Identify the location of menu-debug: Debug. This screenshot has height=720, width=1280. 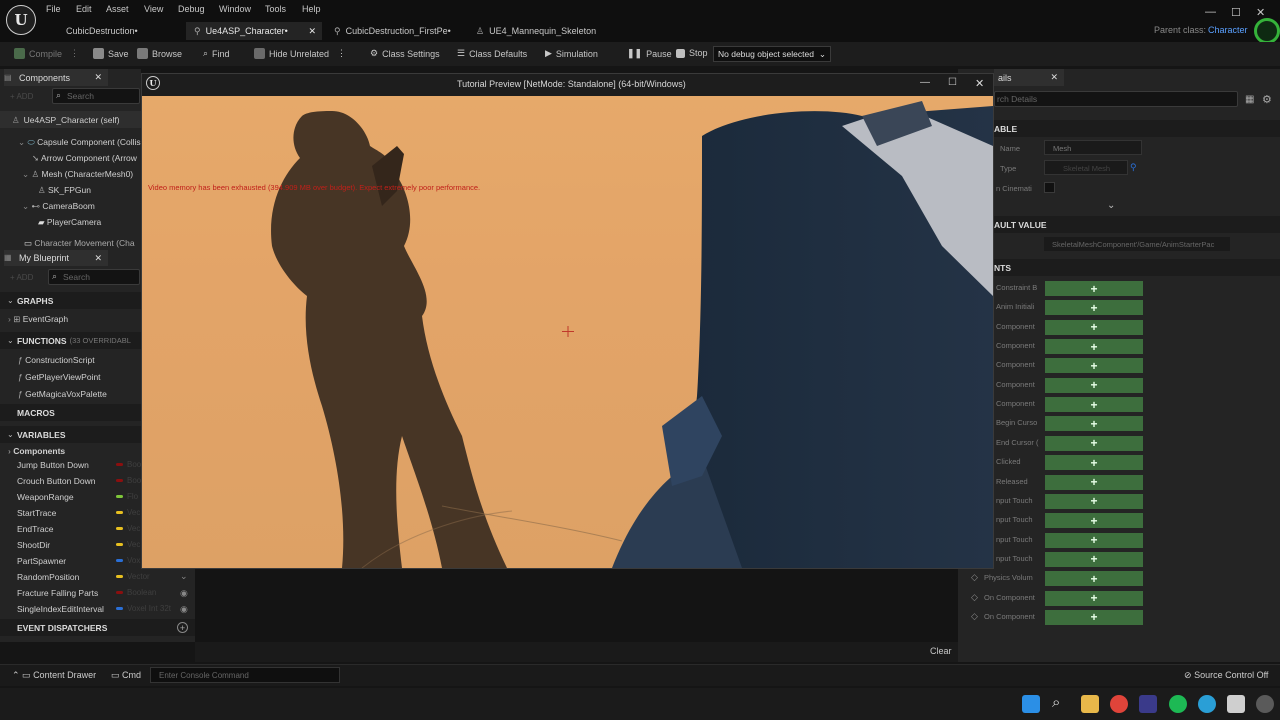
(191, 9).